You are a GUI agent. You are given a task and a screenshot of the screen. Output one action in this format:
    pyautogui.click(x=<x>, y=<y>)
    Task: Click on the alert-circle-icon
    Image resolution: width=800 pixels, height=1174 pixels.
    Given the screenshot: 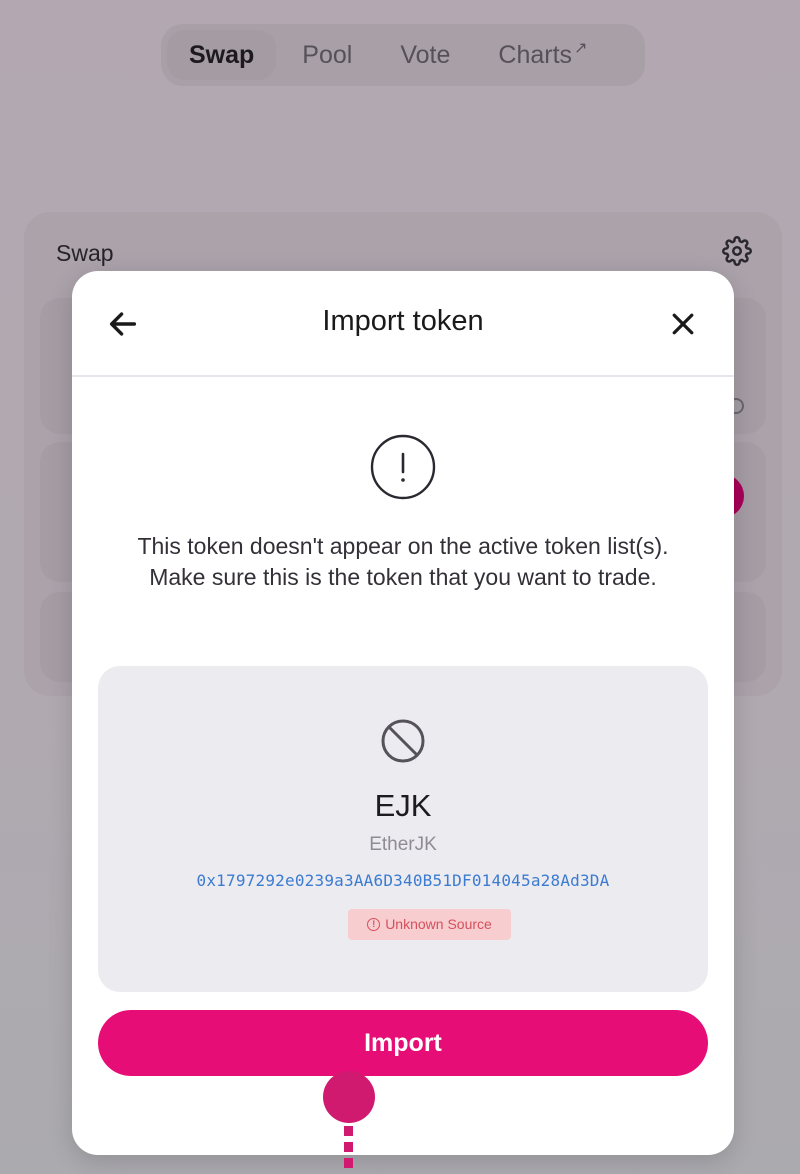 What is the action you would take?
    pyautogui.click(x=403, y=467)
    